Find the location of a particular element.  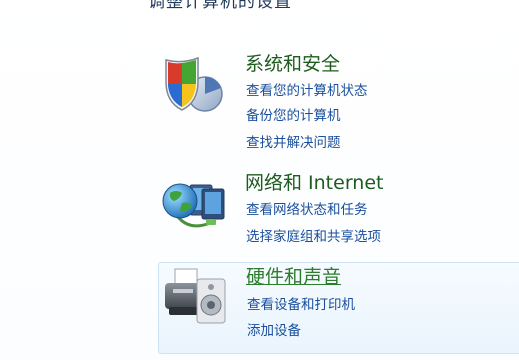

link-devices-printers: 查看设备和打印机 is located at coordinates (301, 305).